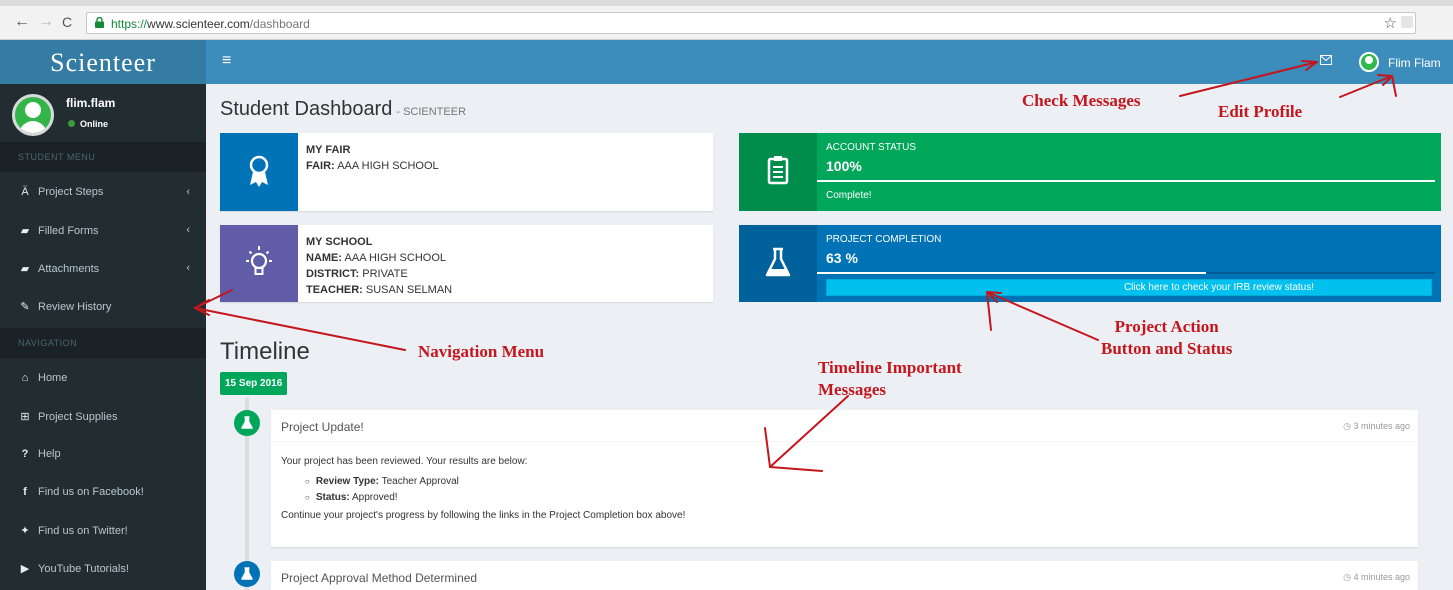 The width and height of the screenshot is (1453, 590). Describe the element at coordinates (25, 378) in the screenshot. I see `home-icon: ⌂` at that location.